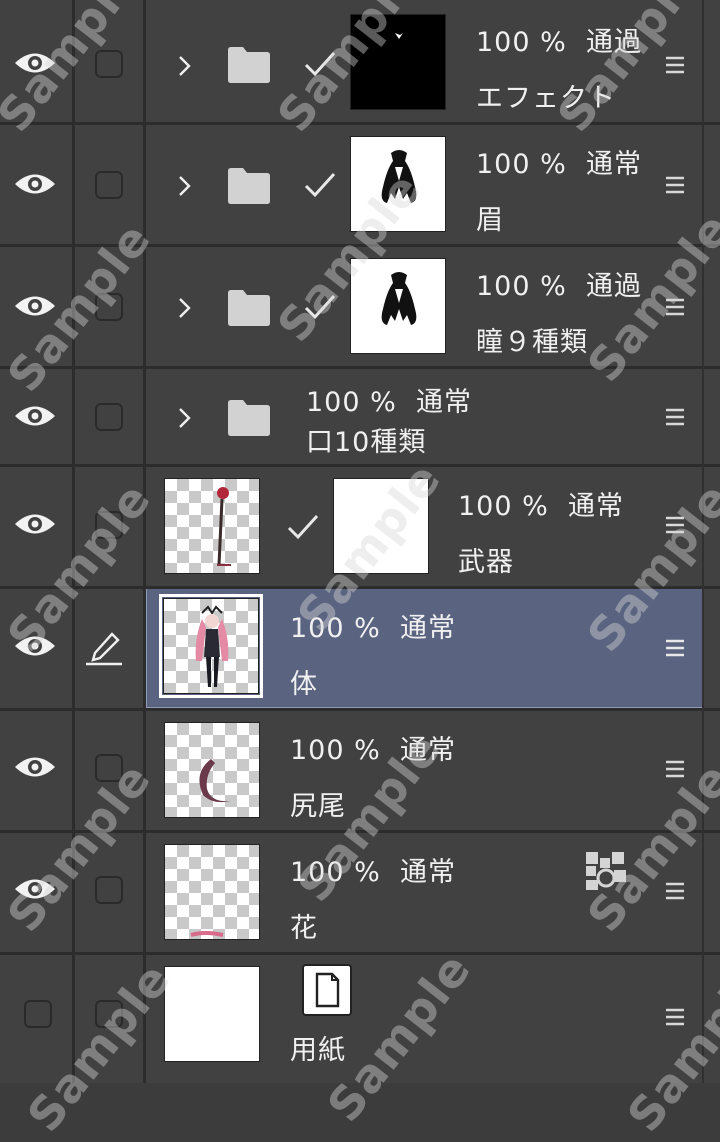  What do you see at coordinates (304, 925) in the screenshot?
I see `layer-name: 花` at bounding box center [304, 925].